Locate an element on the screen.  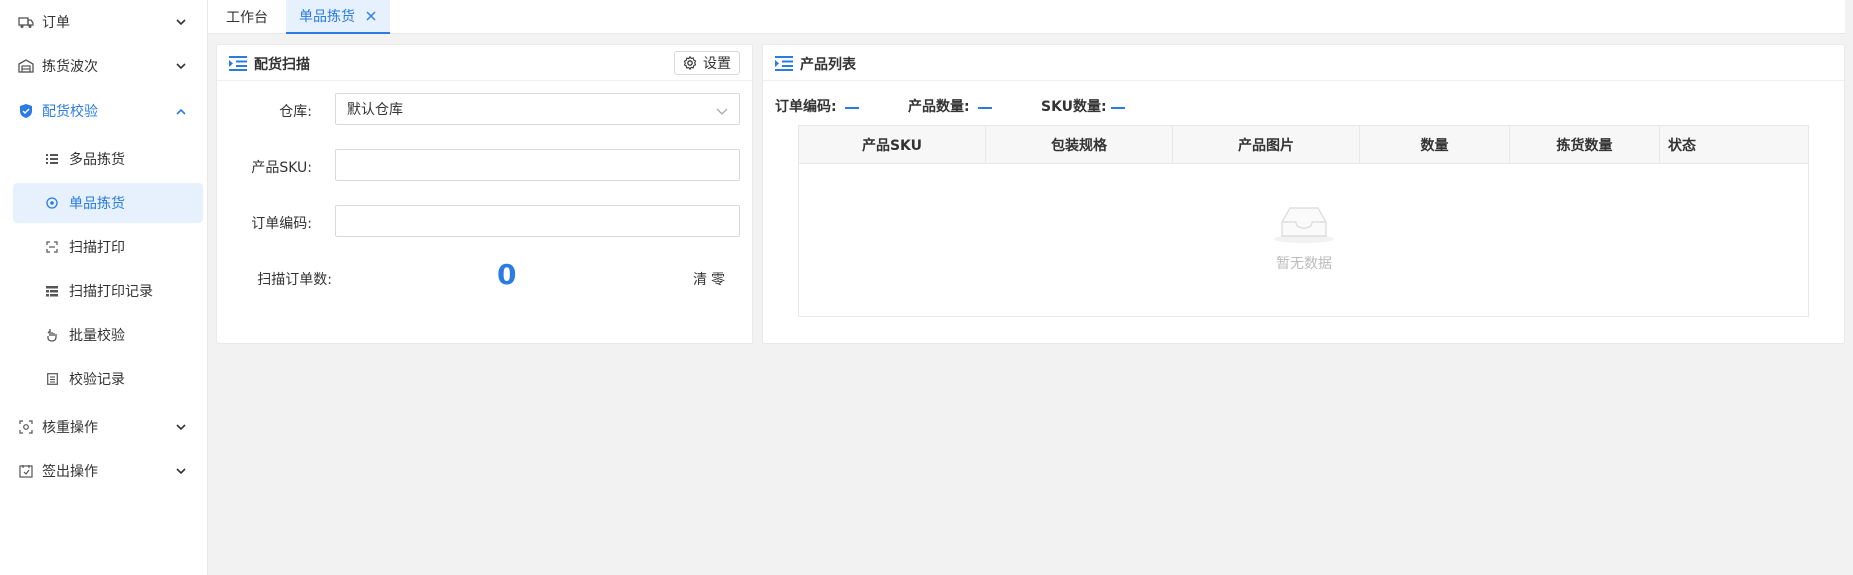
warehouse-value: 默认仓库 is located at coordinates (375, 110).